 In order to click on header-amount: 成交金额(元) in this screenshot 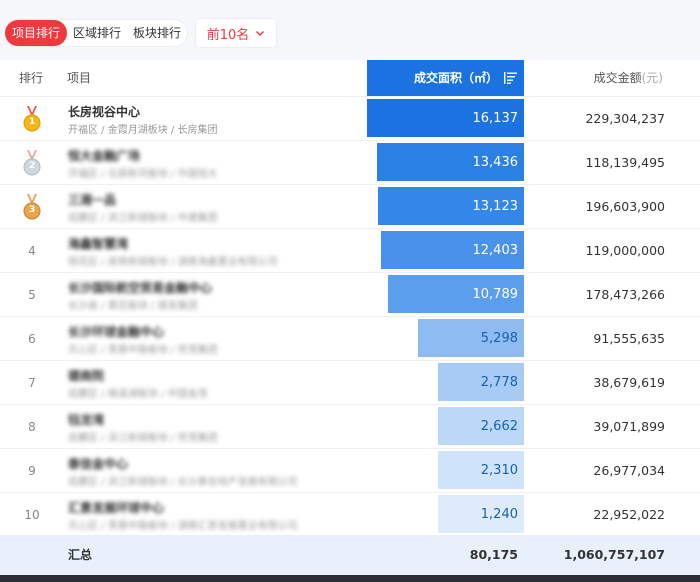, I will do `click(628, 78)`.